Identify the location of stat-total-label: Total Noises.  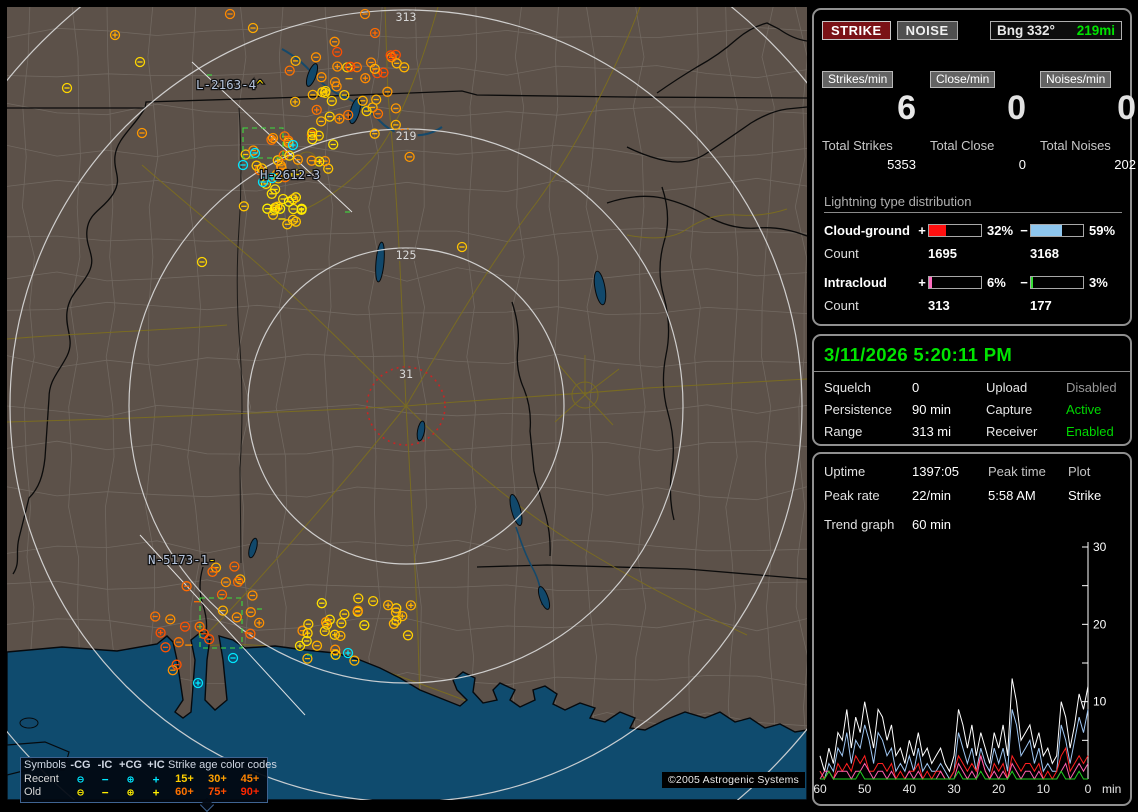
(1075, 145).